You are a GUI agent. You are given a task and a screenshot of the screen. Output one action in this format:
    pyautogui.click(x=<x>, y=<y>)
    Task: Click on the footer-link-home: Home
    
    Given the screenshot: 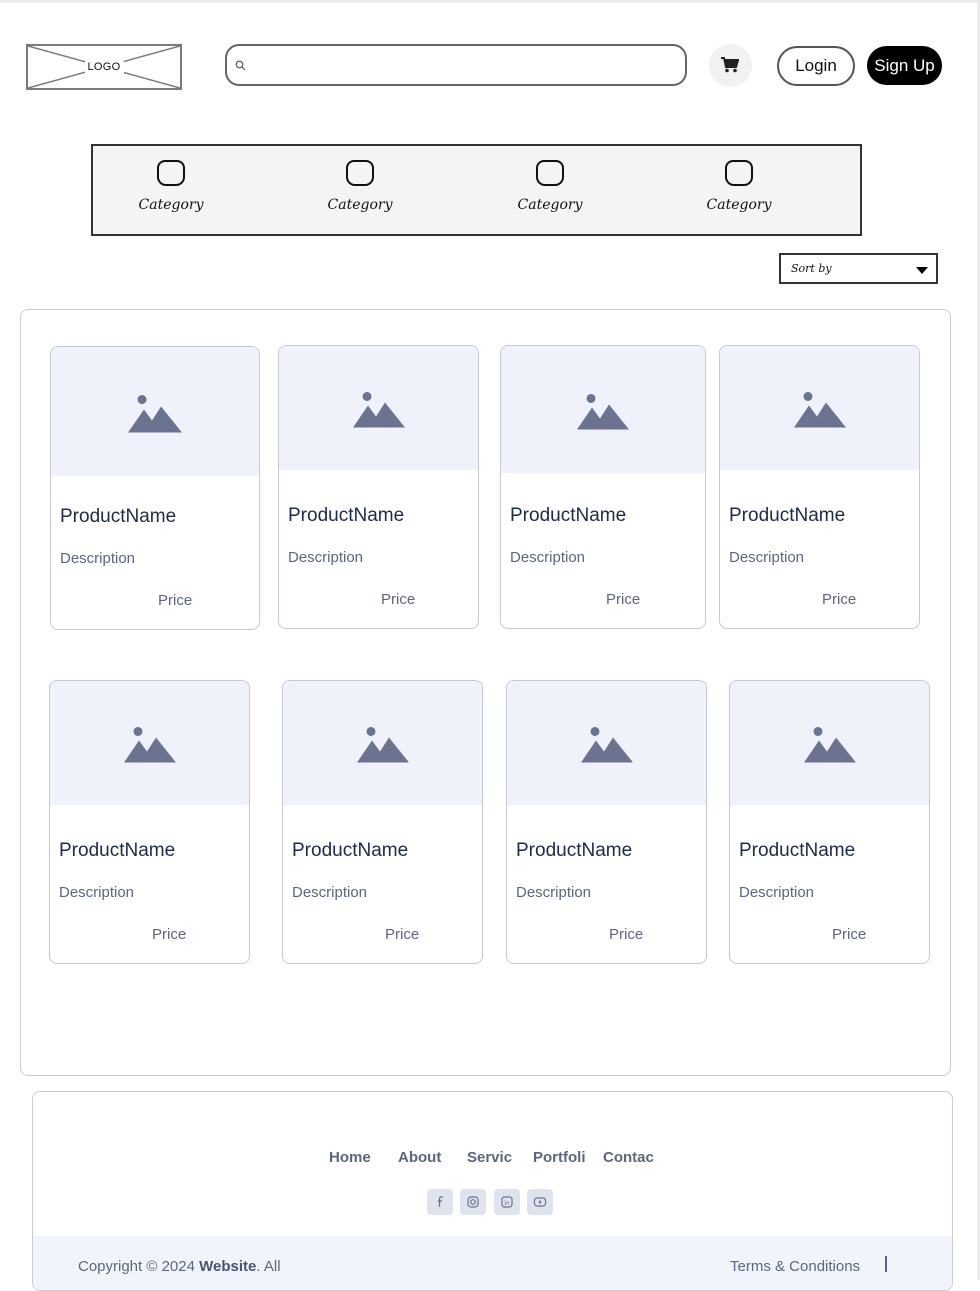 What is the action you would take?
    pyautogui.click(x=353, y=1157)
    